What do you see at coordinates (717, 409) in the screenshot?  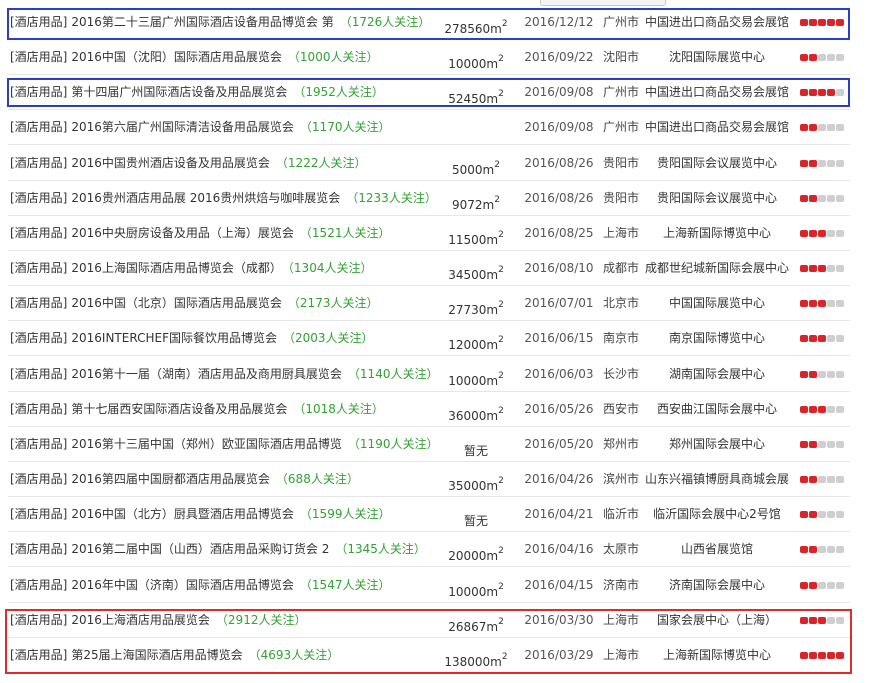 I see `venue-link: 西安曲江国际会展中心` at bounding box center [717, 409].